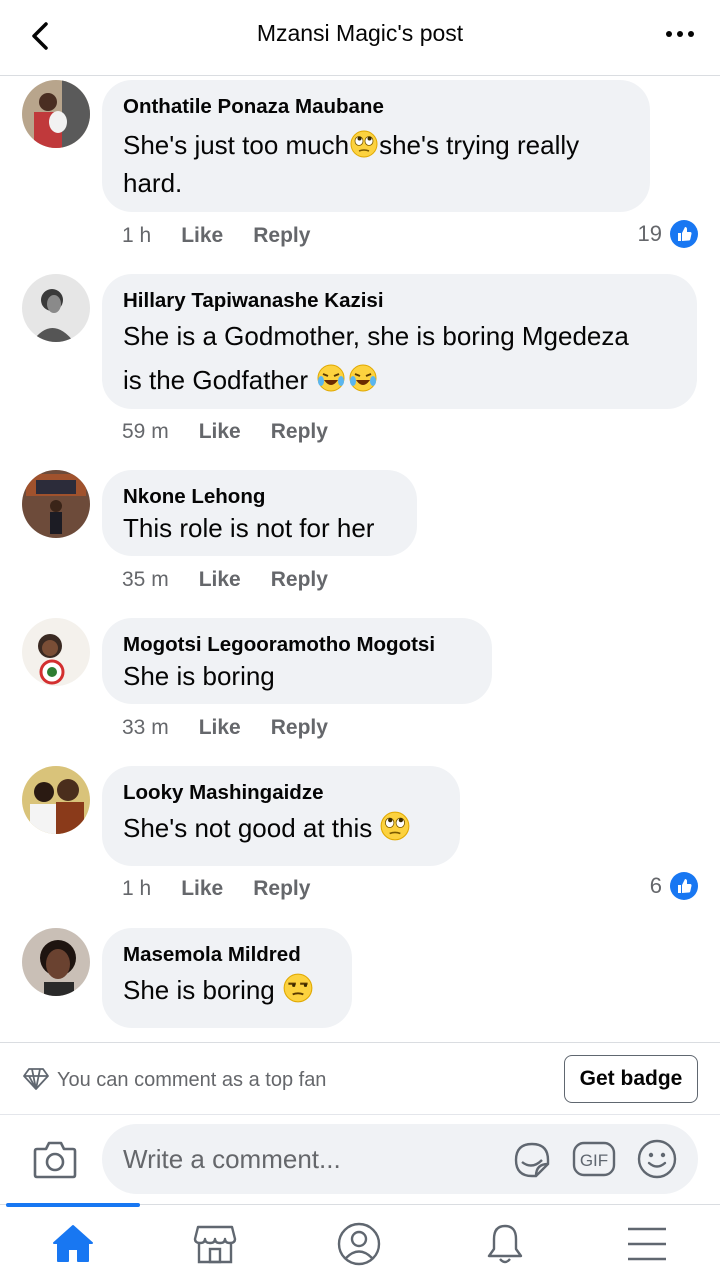 The width and height of the screenshot is (720, 1280). I want to click on unamused-emoji-icon, so click(298, 988).